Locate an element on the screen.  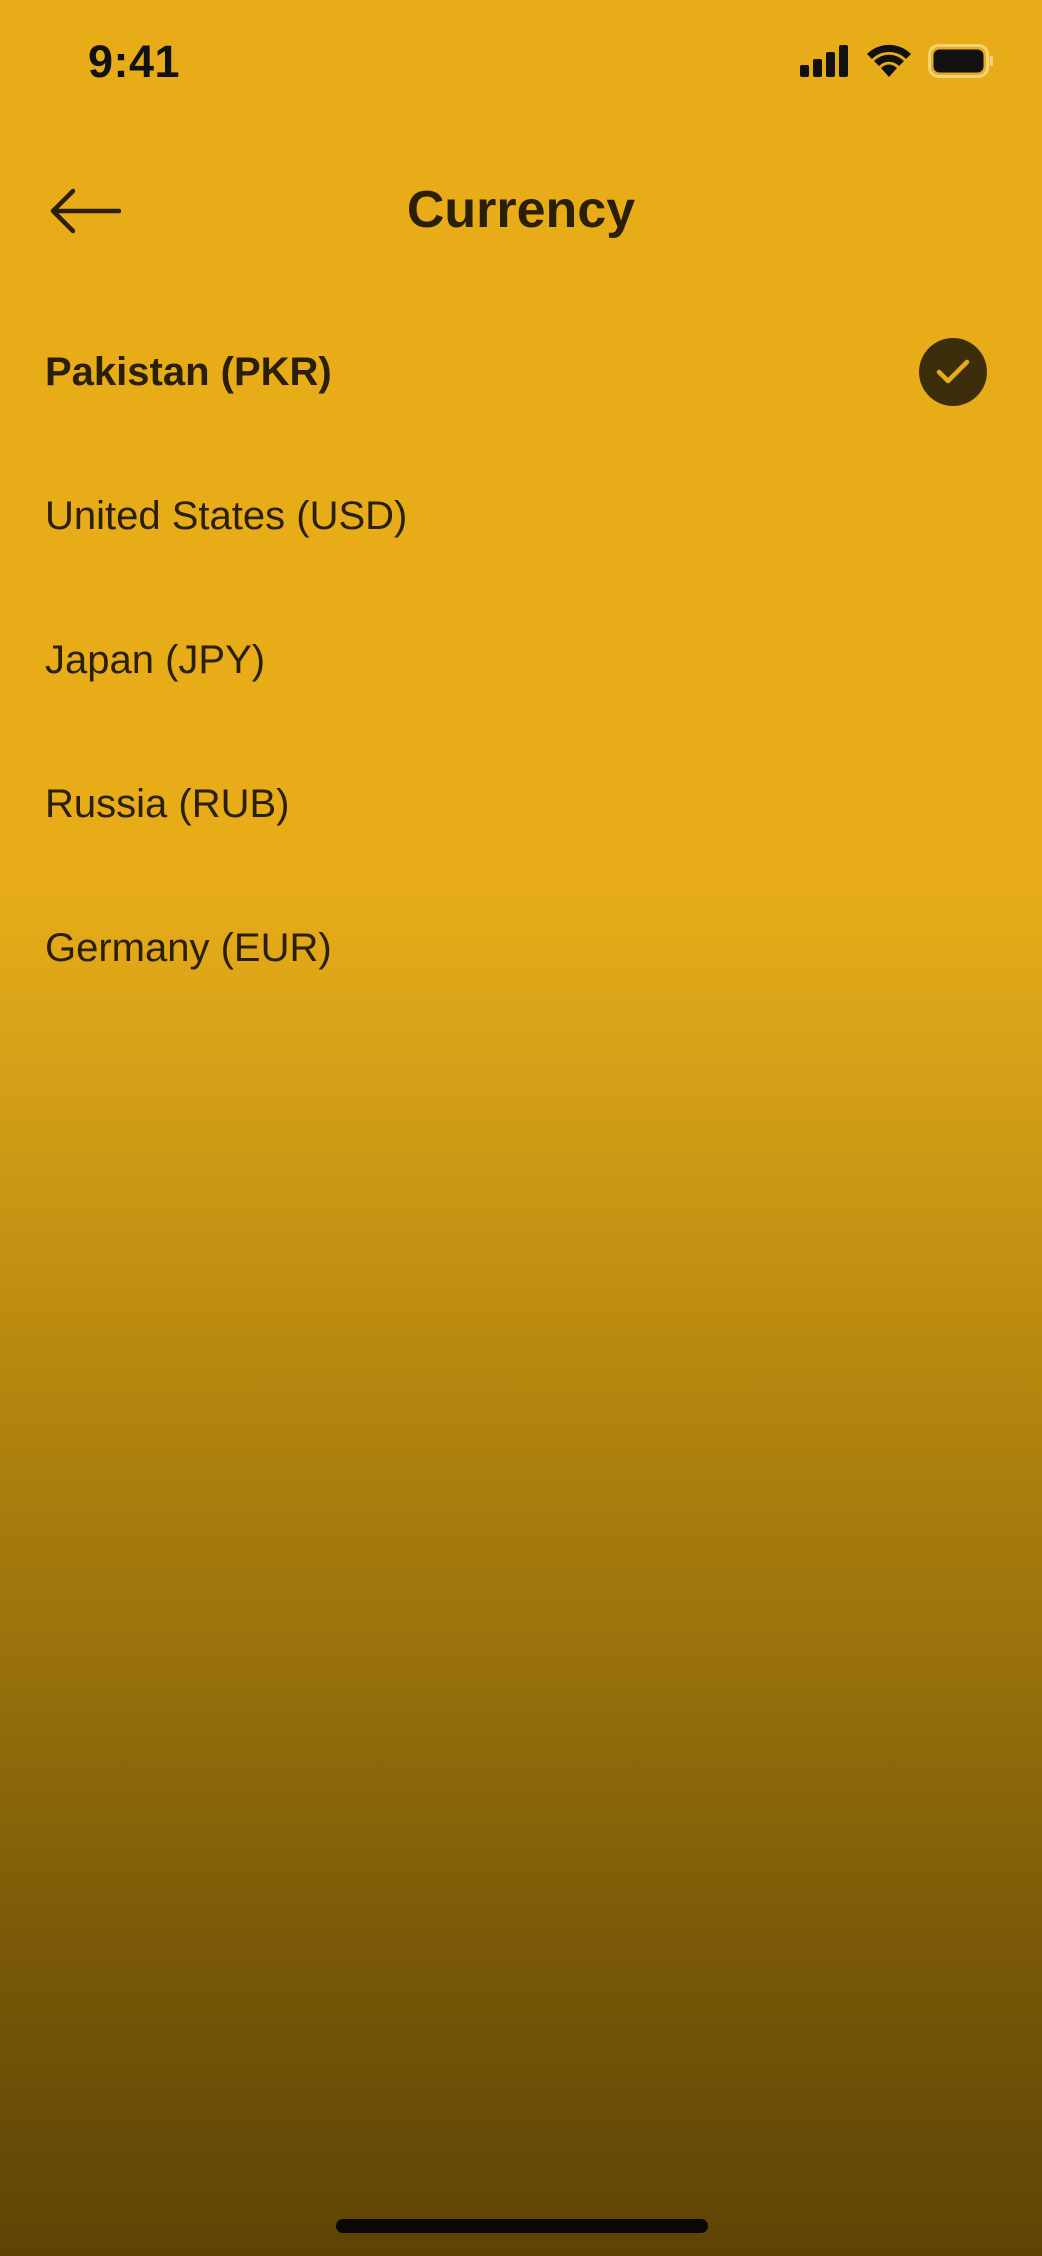
status-bar: 9:41 is located at coordinates (521, 65).